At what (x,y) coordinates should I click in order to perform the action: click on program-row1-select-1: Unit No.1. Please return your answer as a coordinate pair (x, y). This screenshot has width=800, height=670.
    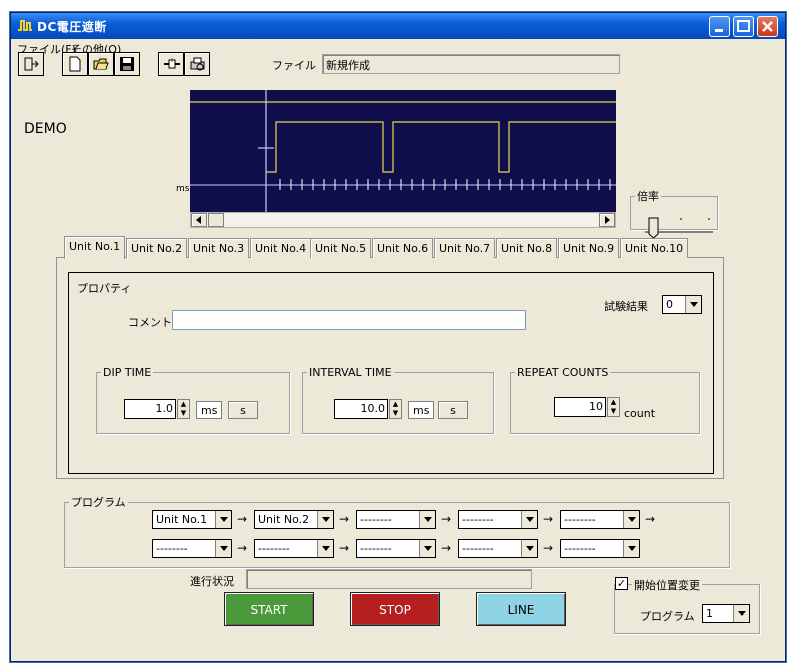
    Looking at the image, I should click on (192, 519).